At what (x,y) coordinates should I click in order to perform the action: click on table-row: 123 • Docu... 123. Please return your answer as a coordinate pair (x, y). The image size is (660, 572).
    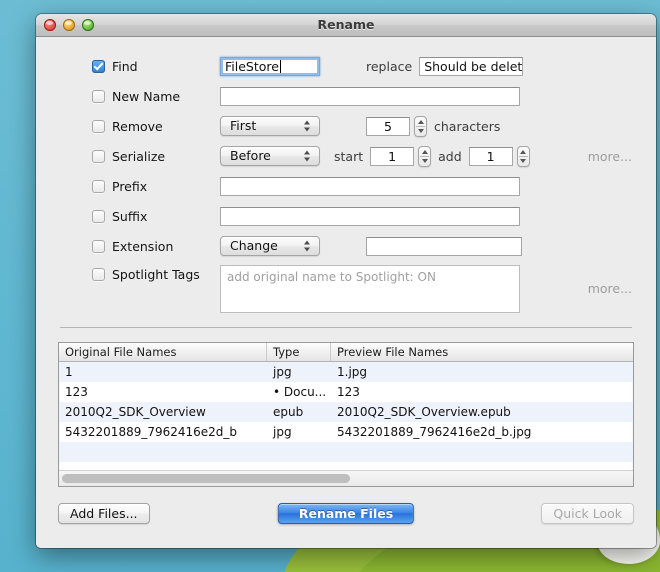
    Looking at the image, I should click on (346, 392).